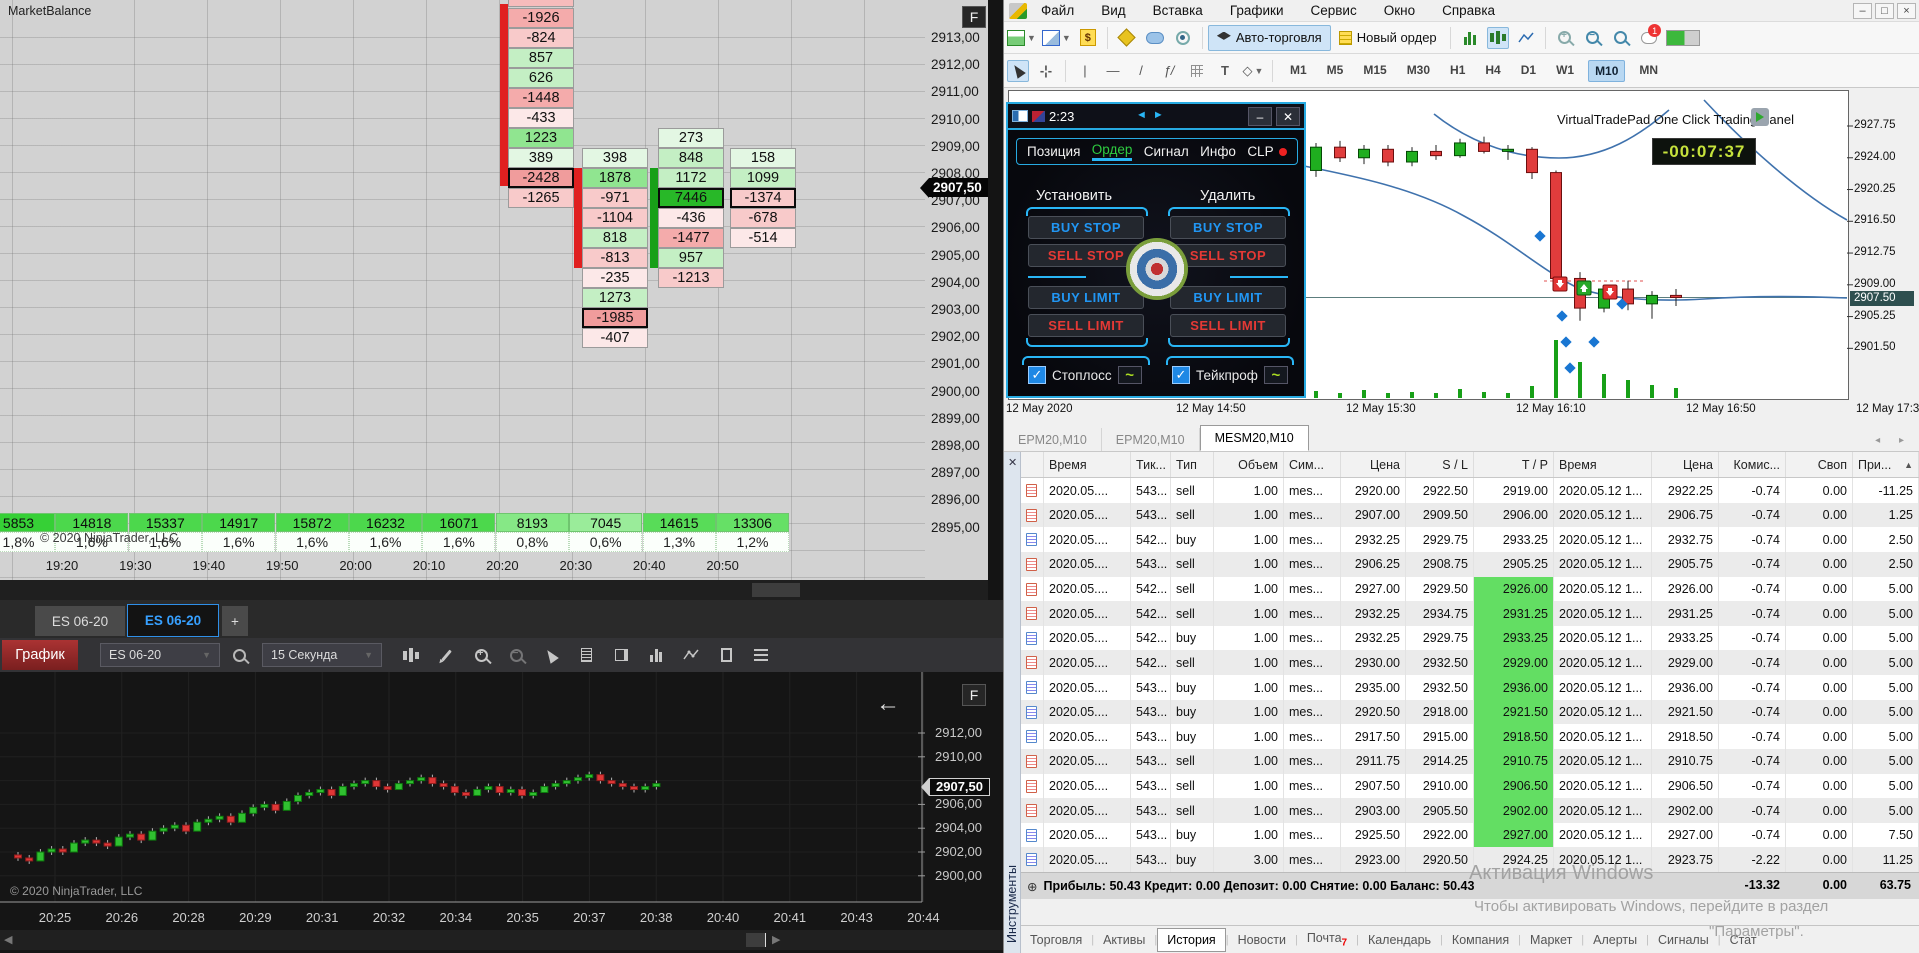  What do you see at coordinates (1683, 940) in the screenshot?
I see `bottom-tab-Сигналы: Сигналы` at bounding box center [1683, 940].